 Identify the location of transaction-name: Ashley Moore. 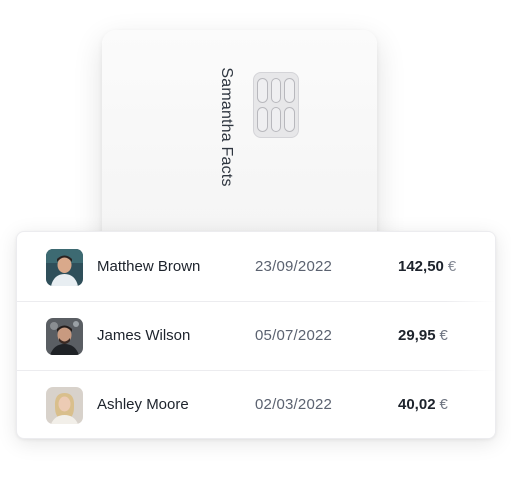
(143, 404).